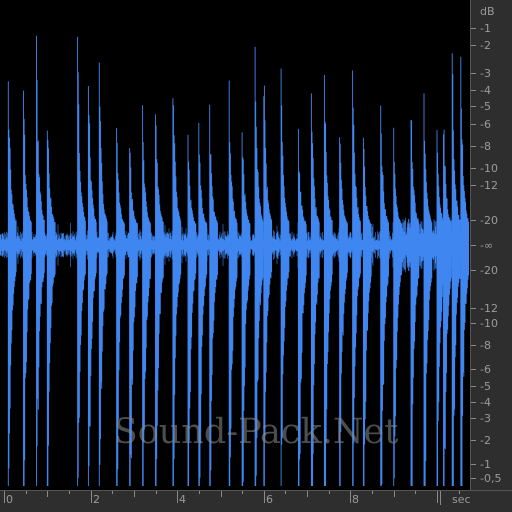 This screenshot has width=512, height=512. I want to click on time-label: 4, so click(182, 499).